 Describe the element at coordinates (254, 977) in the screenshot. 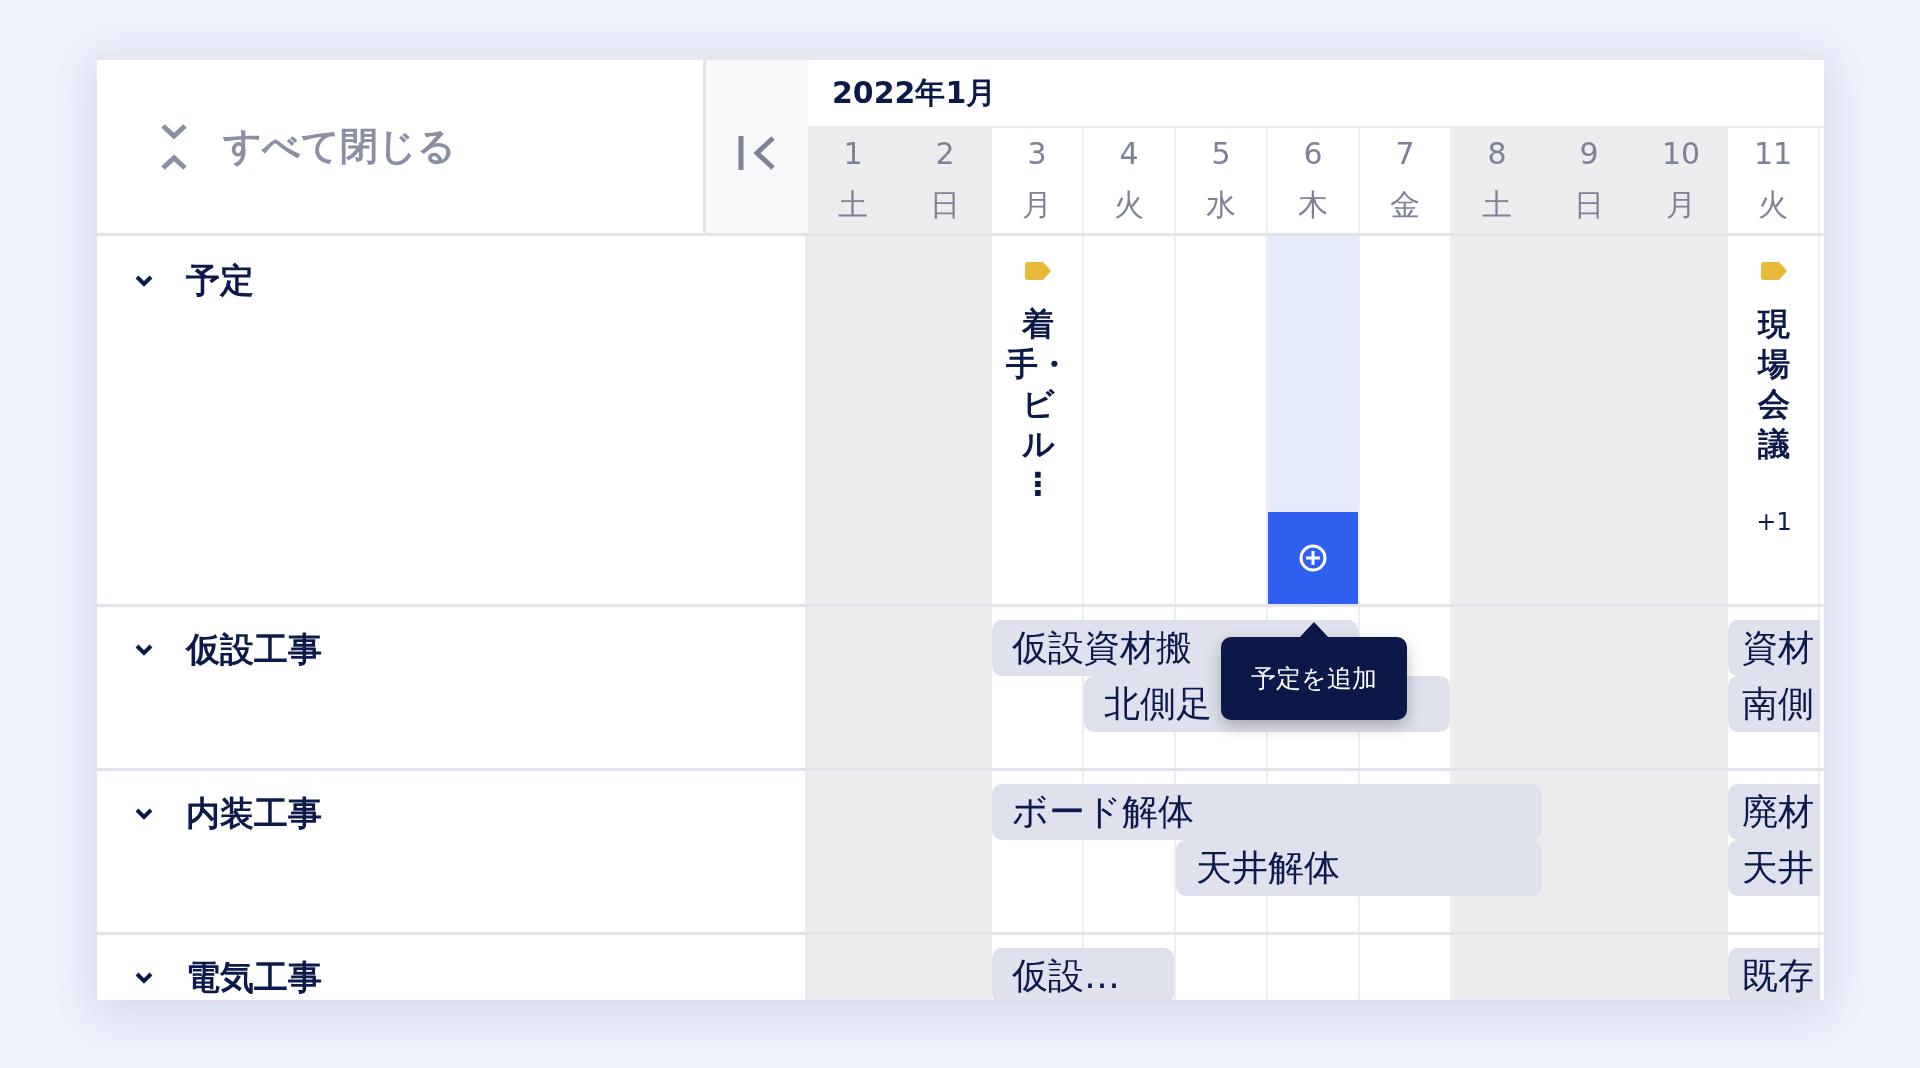

I see `section-title: 電気工事` at that location.